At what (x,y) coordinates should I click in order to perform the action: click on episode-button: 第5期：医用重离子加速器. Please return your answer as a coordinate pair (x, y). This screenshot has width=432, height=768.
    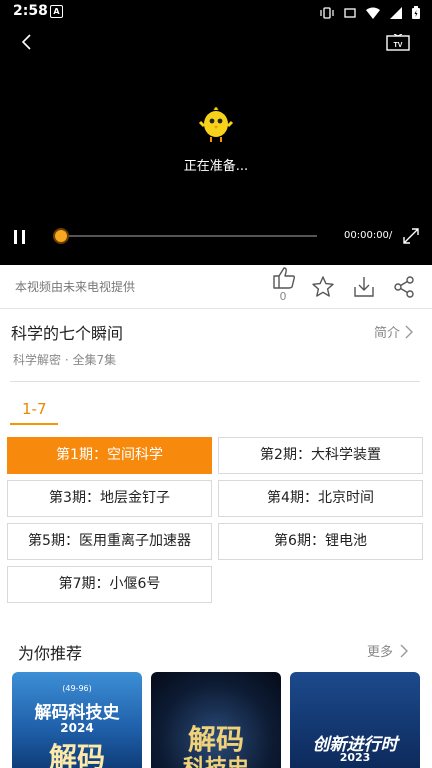
    Looking at the image, I should click on (109, 541).